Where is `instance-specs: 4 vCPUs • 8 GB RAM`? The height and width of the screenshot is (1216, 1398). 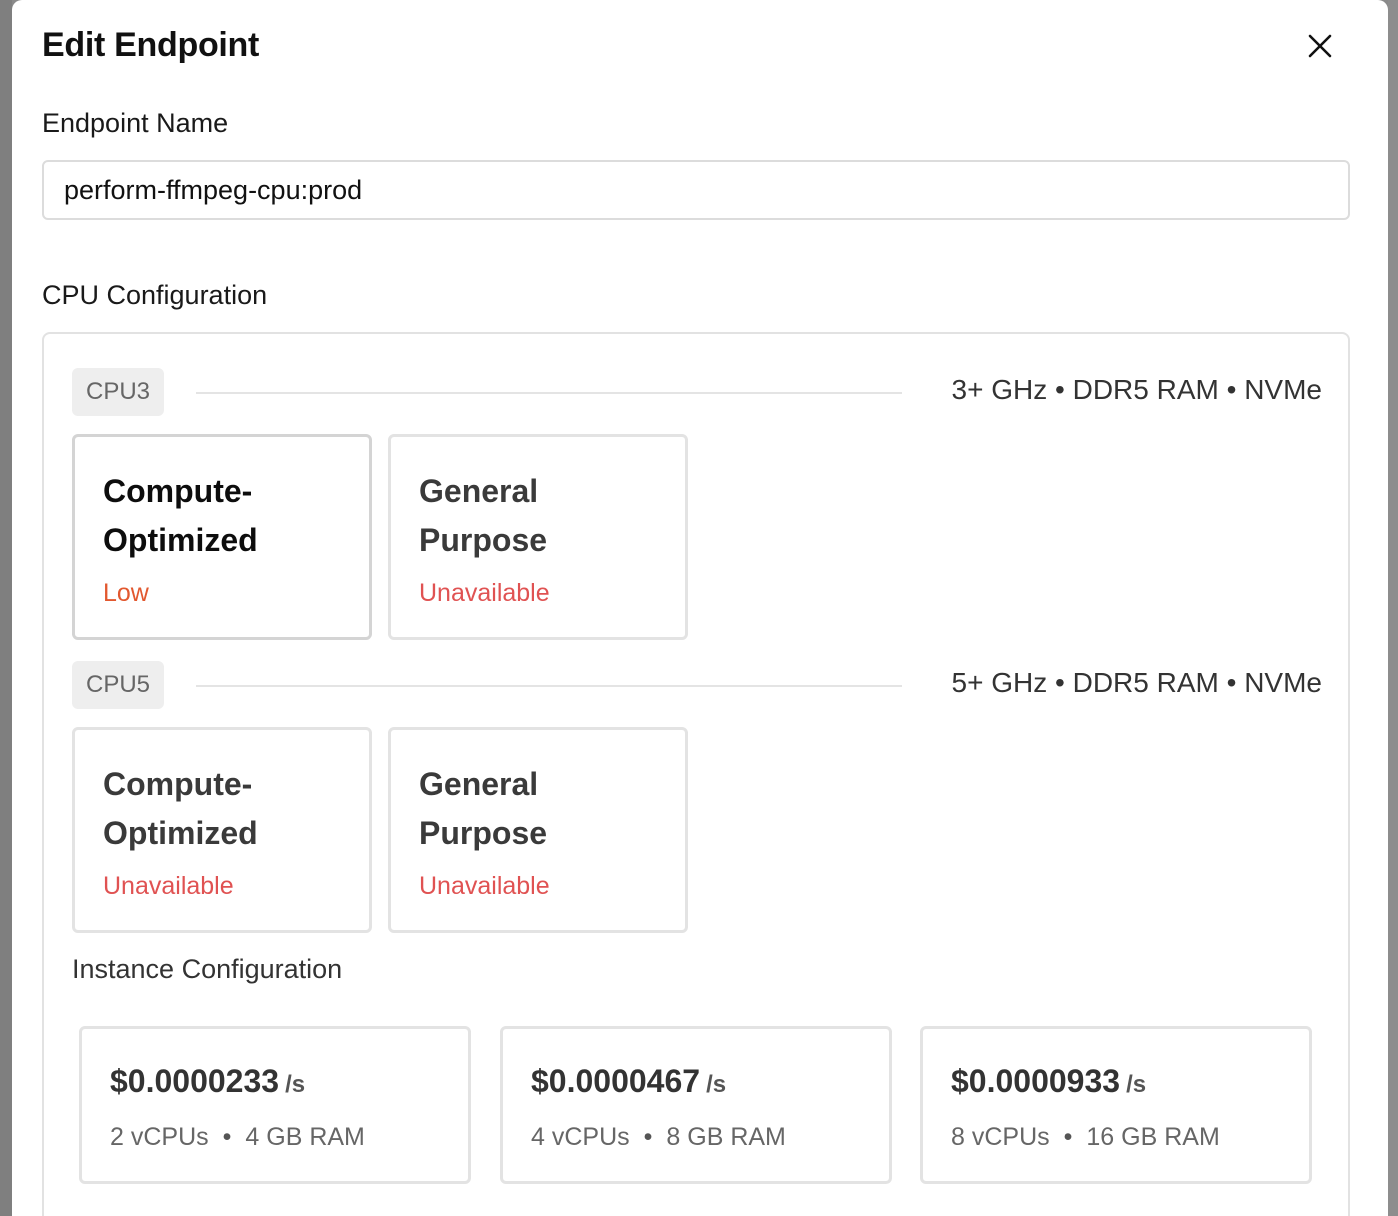
instance-specs: 4 vCPUs • 8 GB RAM is located at coordinates (658, 1137).